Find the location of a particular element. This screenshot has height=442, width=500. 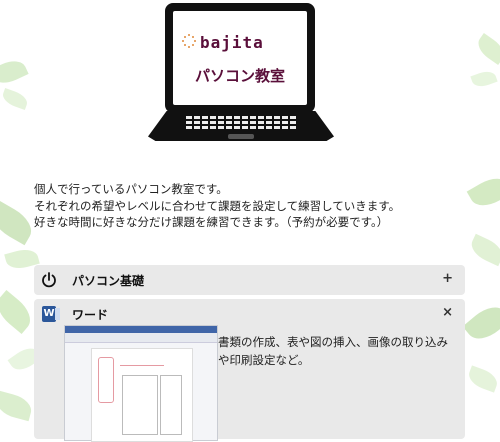

intro-line: 好きな時間に好きな分だけ課題を練習できます。（予約が必要です。） is located at coordinates (211, 222).